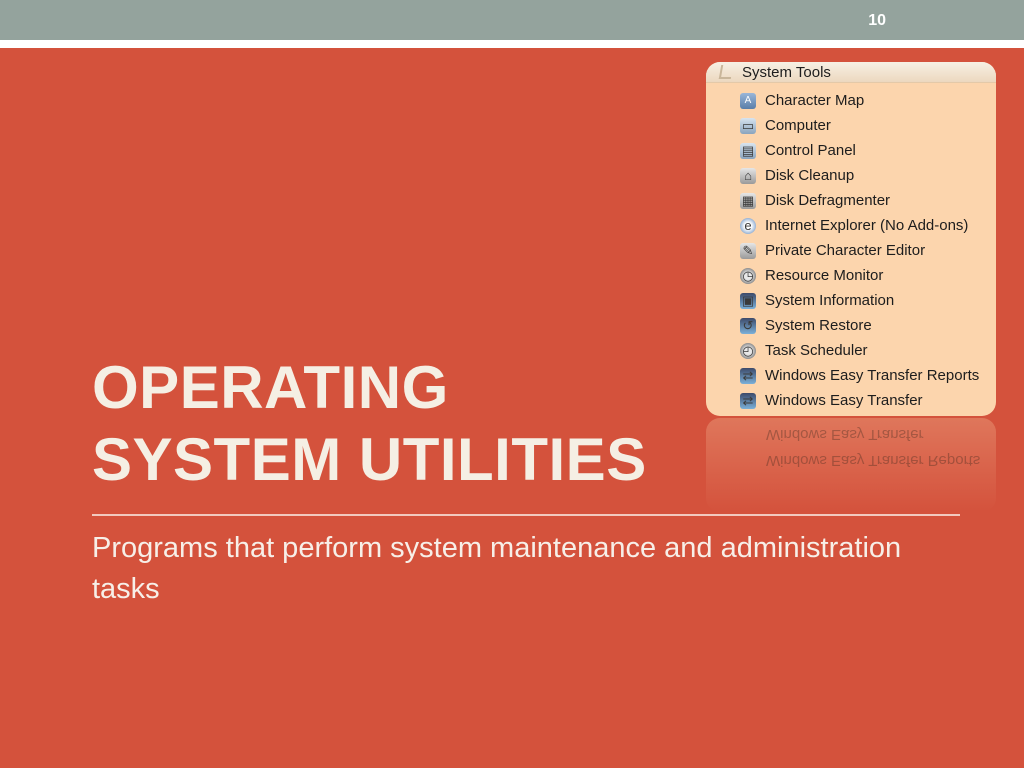  What do you see at coordinates (810, 175) in the screenshot?
I see `menu-item-label: Disk Cleanup` at bounding box center [810, 175].